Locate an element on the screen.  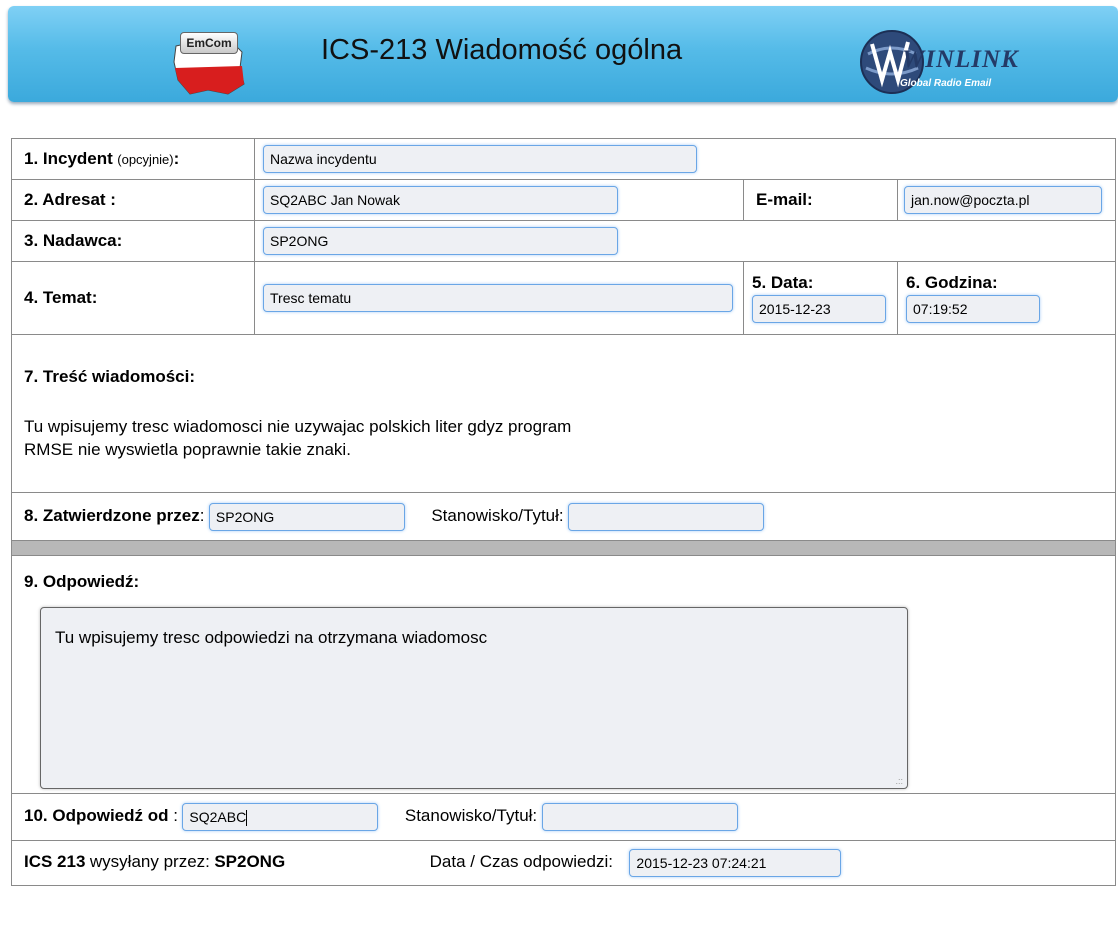
incident-input: Nazwa incydentu is located at coordinates (480, 159).